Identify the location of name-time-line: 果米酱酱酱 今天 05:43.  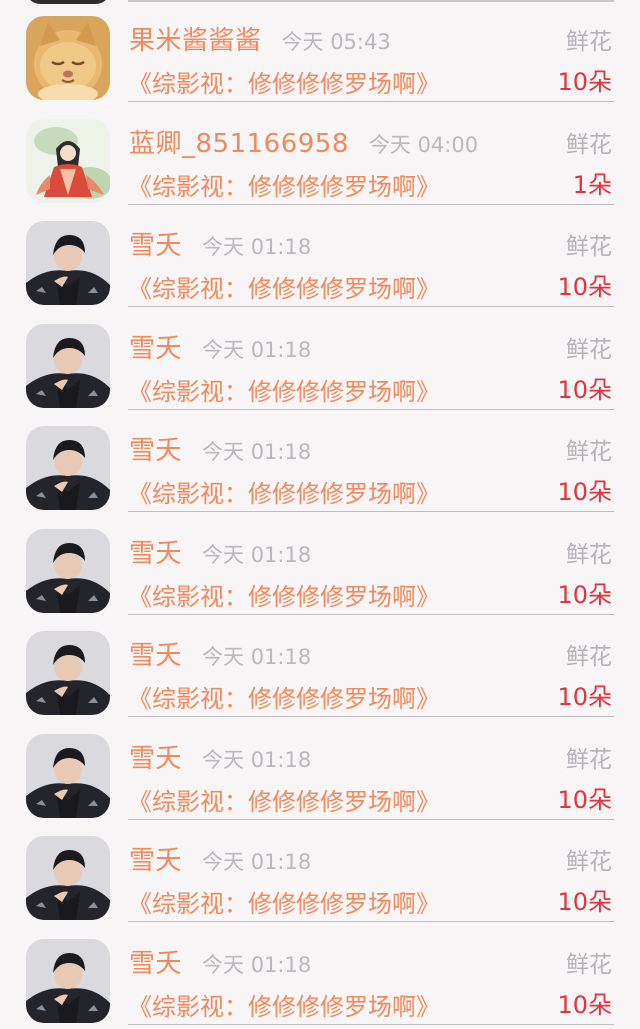
(260, 38).